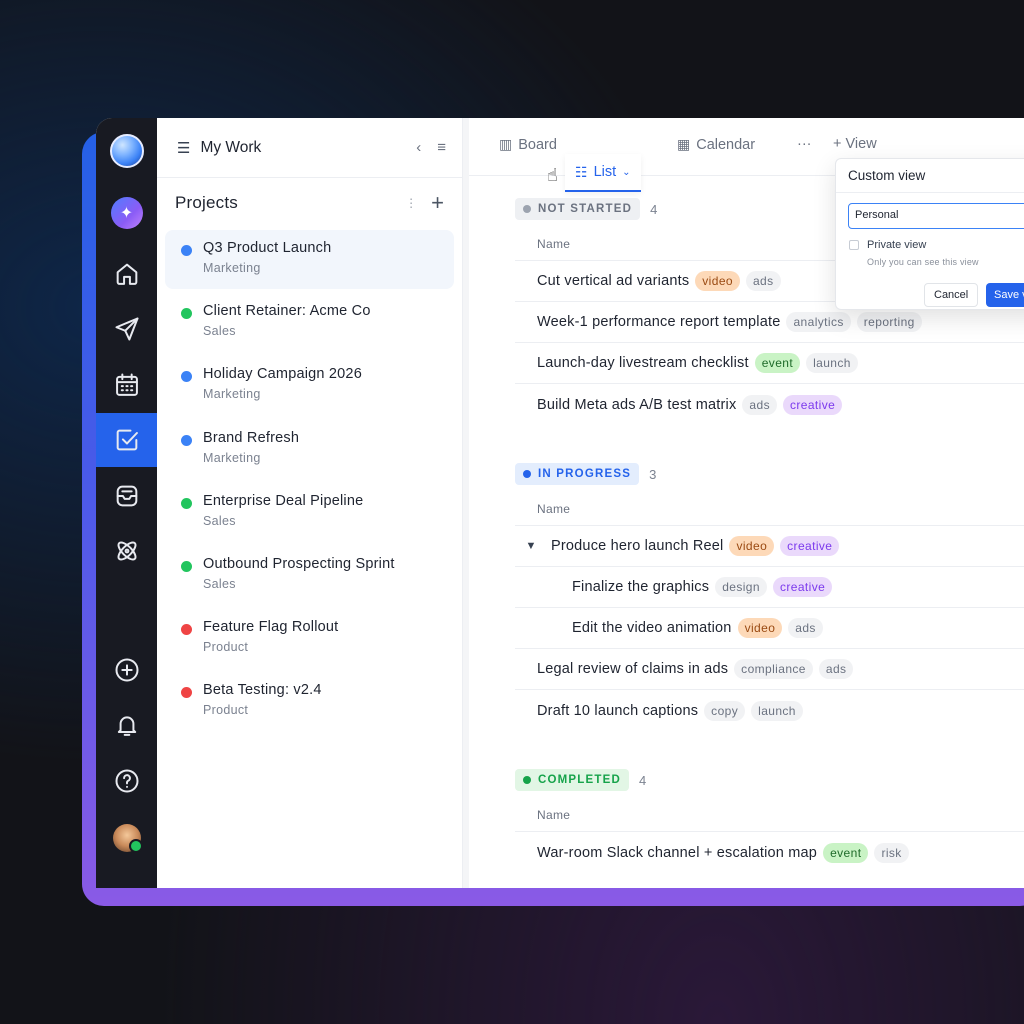 This screenshot has height=1024, width=1024. Describe the element at coordinates (531, 546) in the screenshot. I see `collapse-caret-icon: ▼` at that location.